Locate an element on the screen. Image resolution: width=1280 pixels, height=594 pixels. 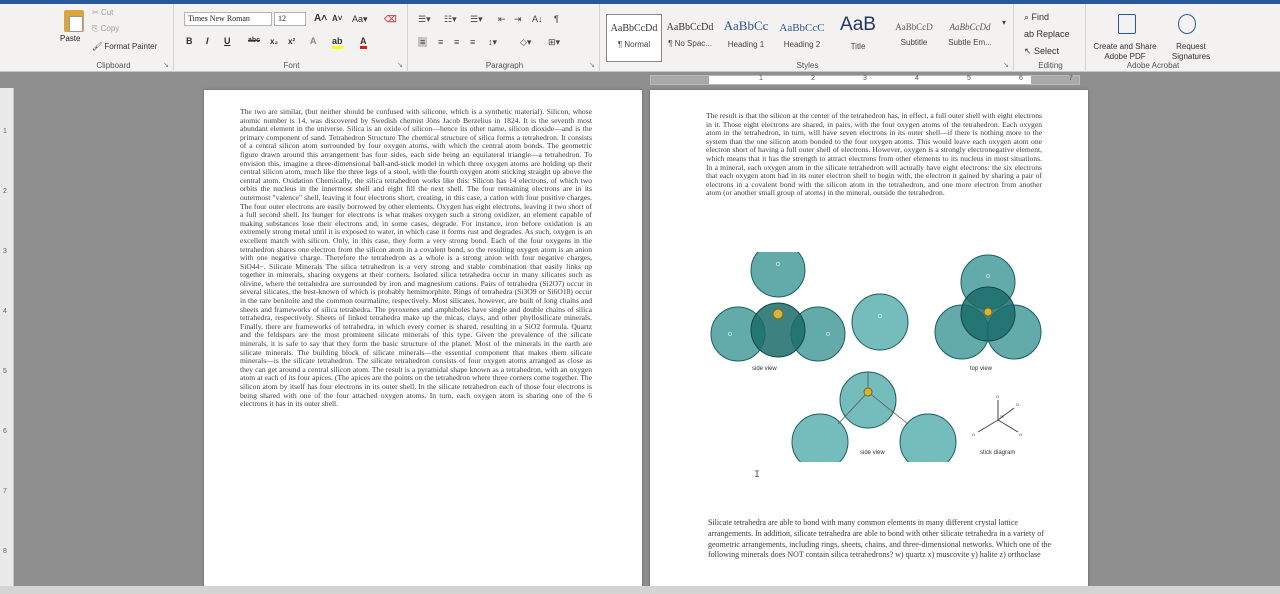
tetrahedron-svg: O O O O O Si O O O O is located at coordinates (876, 356).